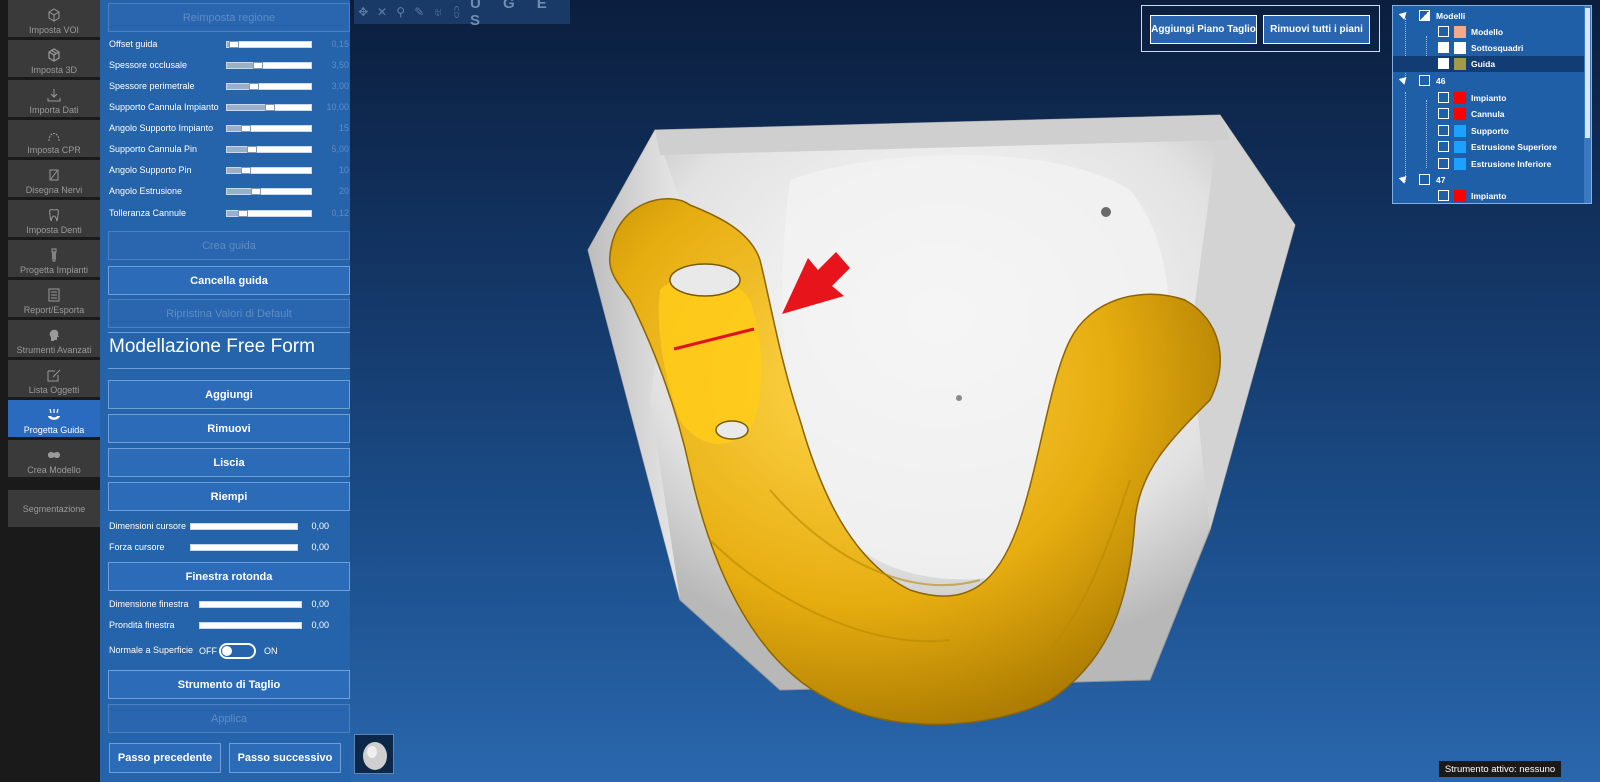 This screenshot has height=782, width=1600. I want to click on sidebar-item-strumenti-avanzati: Strumenti Avanzati, so click(54, 338).